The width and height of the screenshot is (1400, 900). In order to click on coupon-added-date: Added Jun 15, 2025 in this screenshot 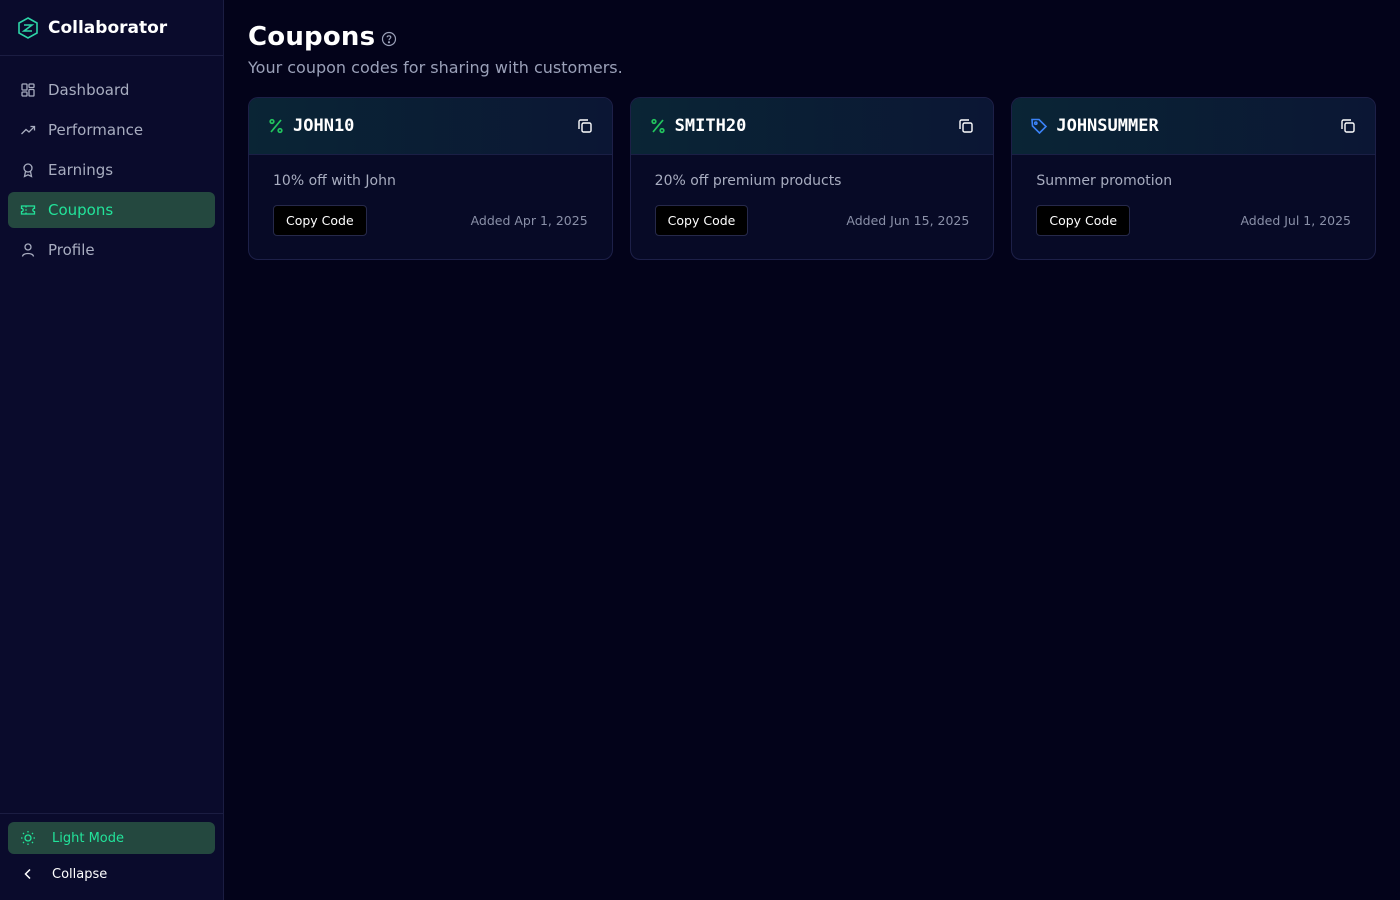, I will do `click(908, 220)`.